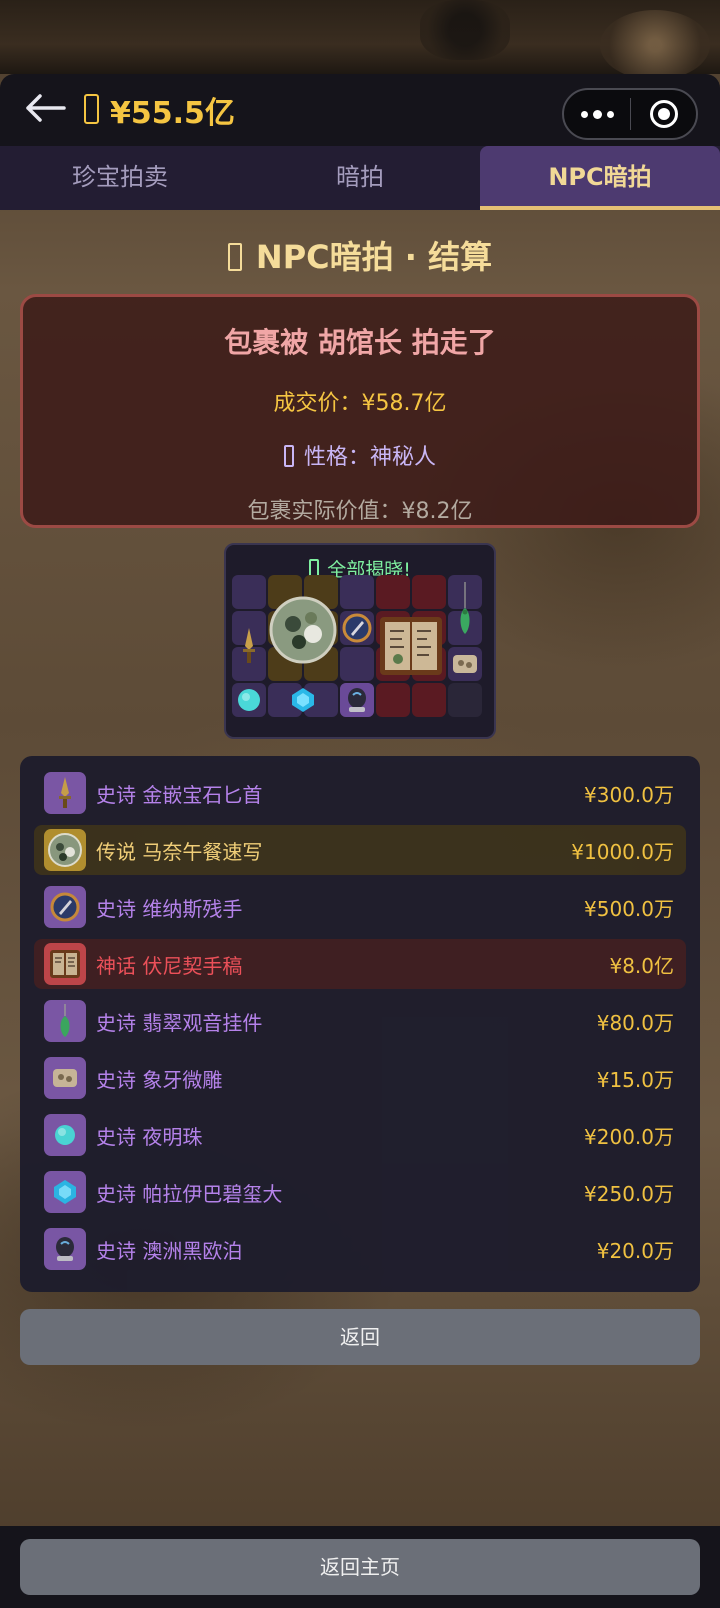  I want to click on tab-blind-auction: 暗拍, so click(360, 178).